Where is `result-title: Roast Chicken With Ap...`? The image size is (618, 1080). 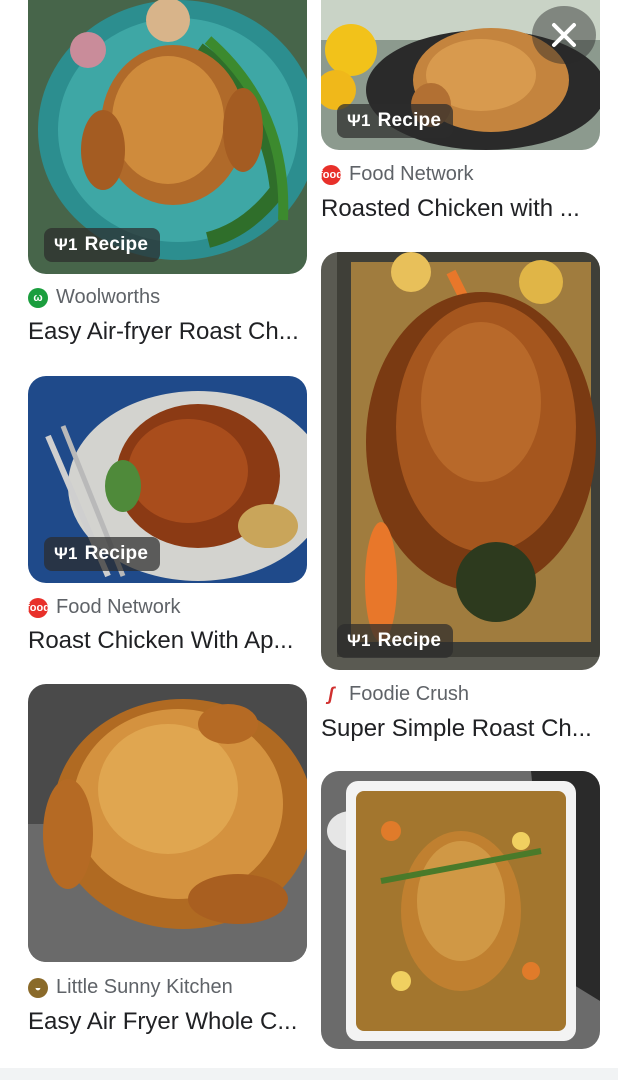
result-title: Roast Chicken With Ap... is located at coordinates (170, 641).